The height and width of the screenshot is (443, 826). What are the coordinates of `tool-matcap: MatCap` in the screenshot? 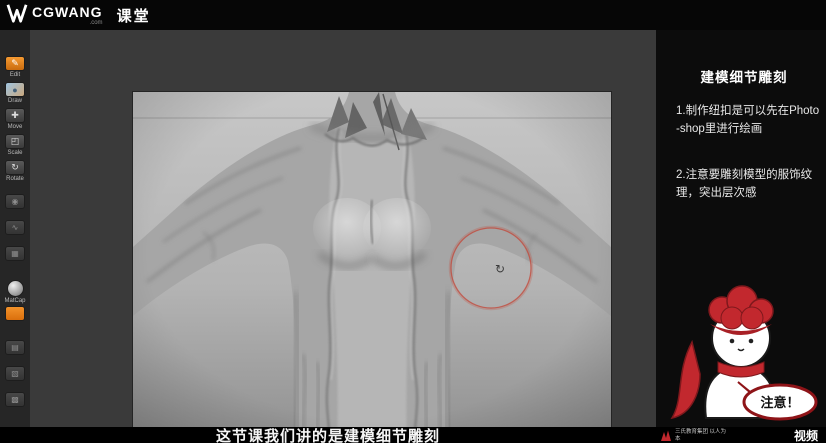 It's located at (15, 292).